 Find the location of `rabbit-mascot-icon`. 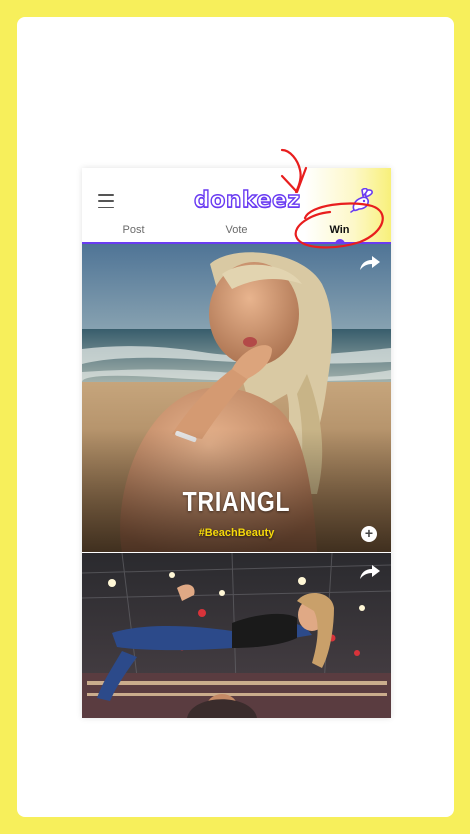

rabbit-mascot-icon is located at coordinates (362, 201).